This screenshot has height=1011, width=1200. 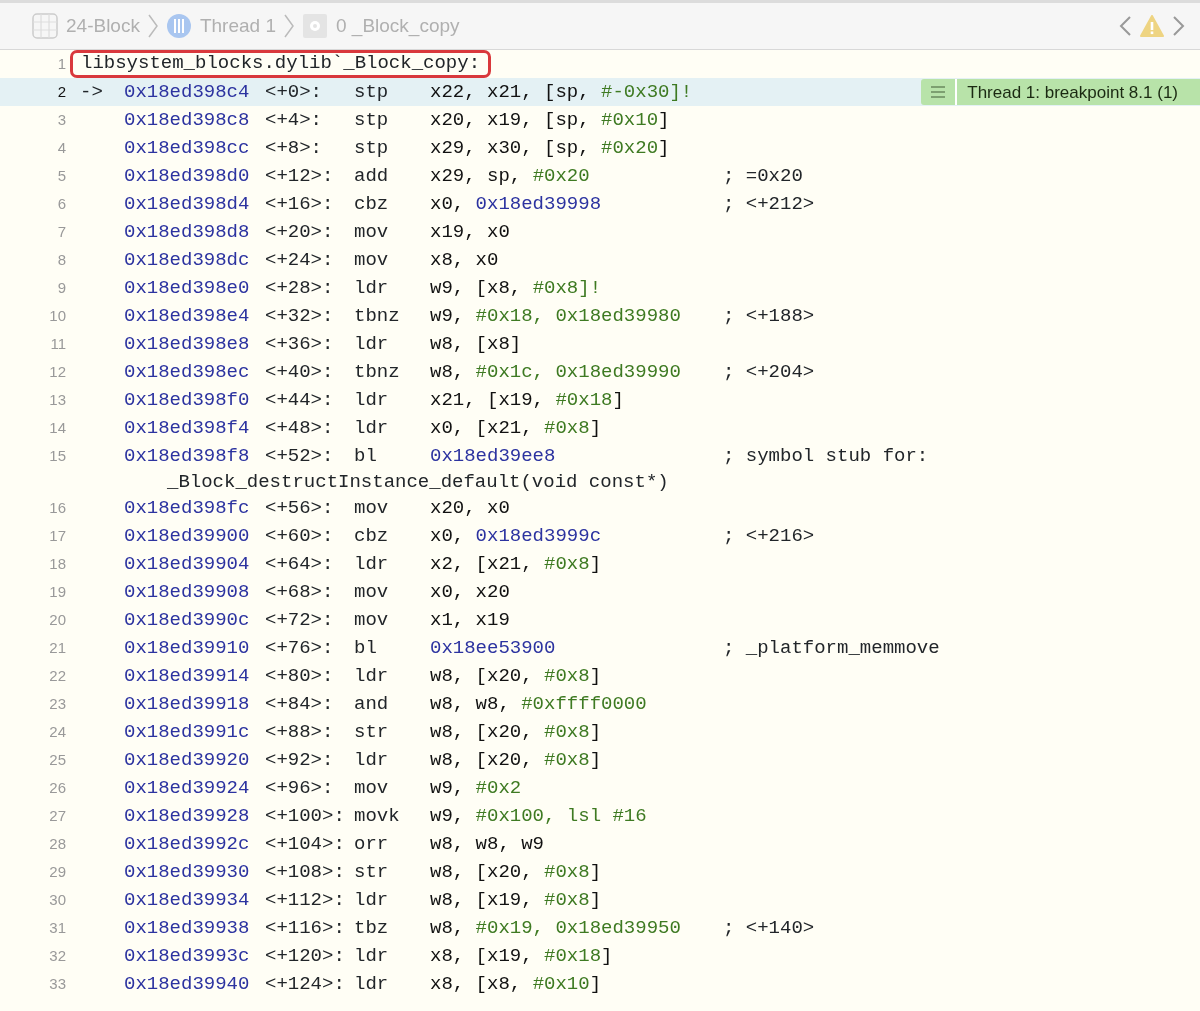 What do you see at coordinates (57, 676) in the screenshot?
I see `line-number: 22` at bounding box center [57, 676].